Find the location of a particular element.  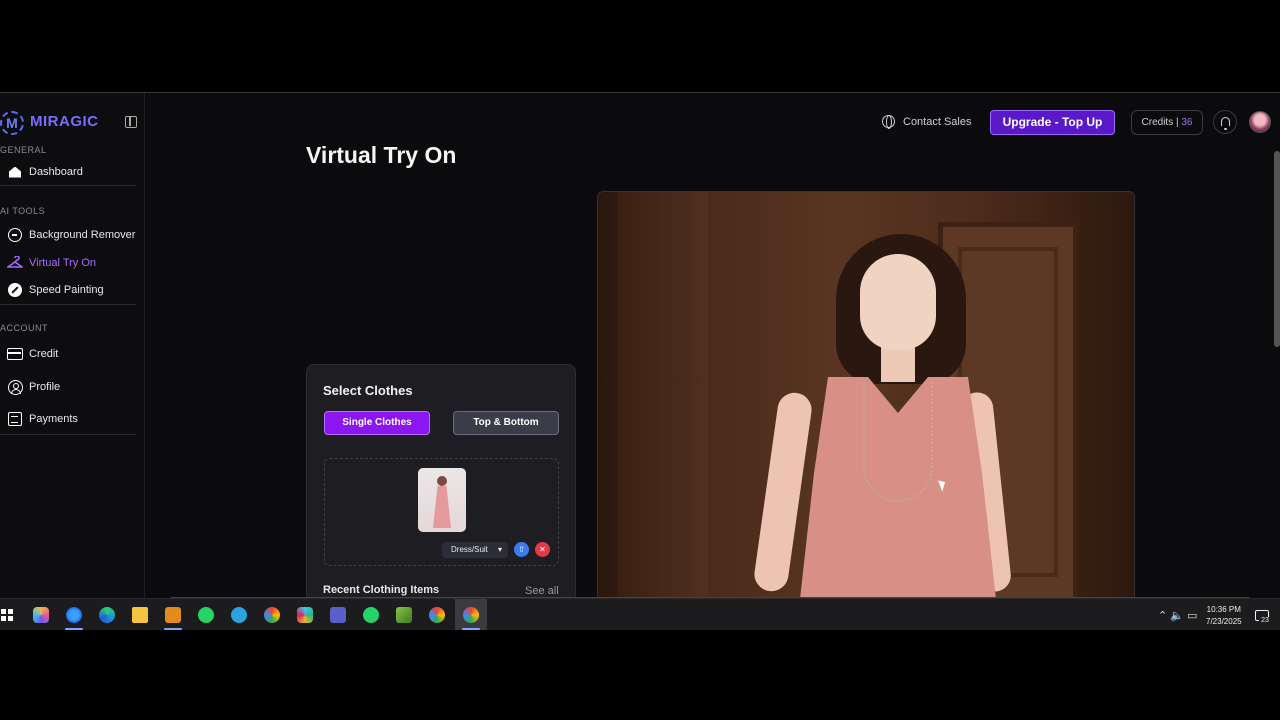

sidebar-item-label: Virtual Try On is located at coordinates (63, 263).